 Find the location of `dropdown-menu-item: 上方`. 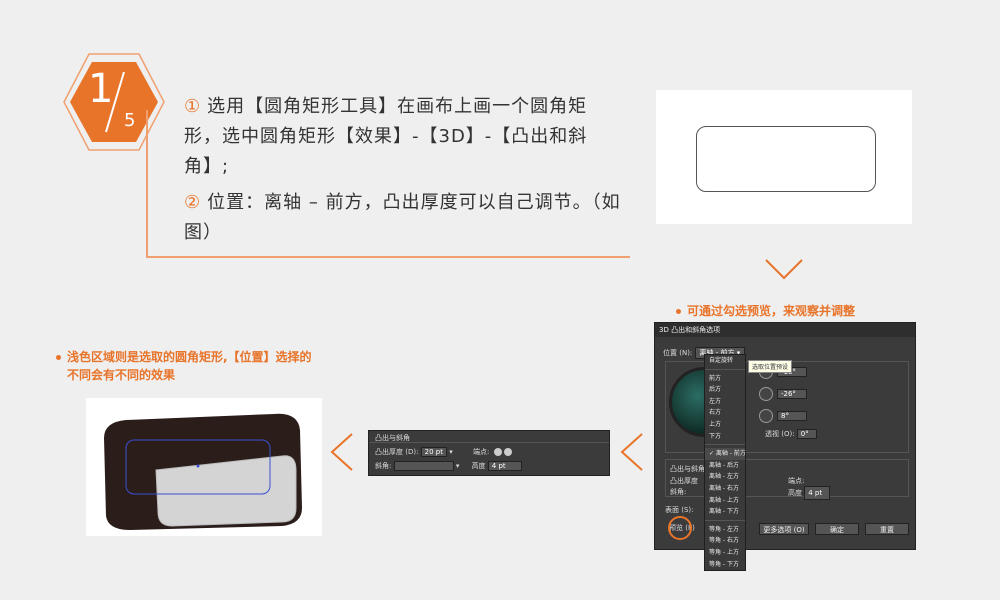

dropdown-menu-item: 上方 is located at coordinates (725, 425).